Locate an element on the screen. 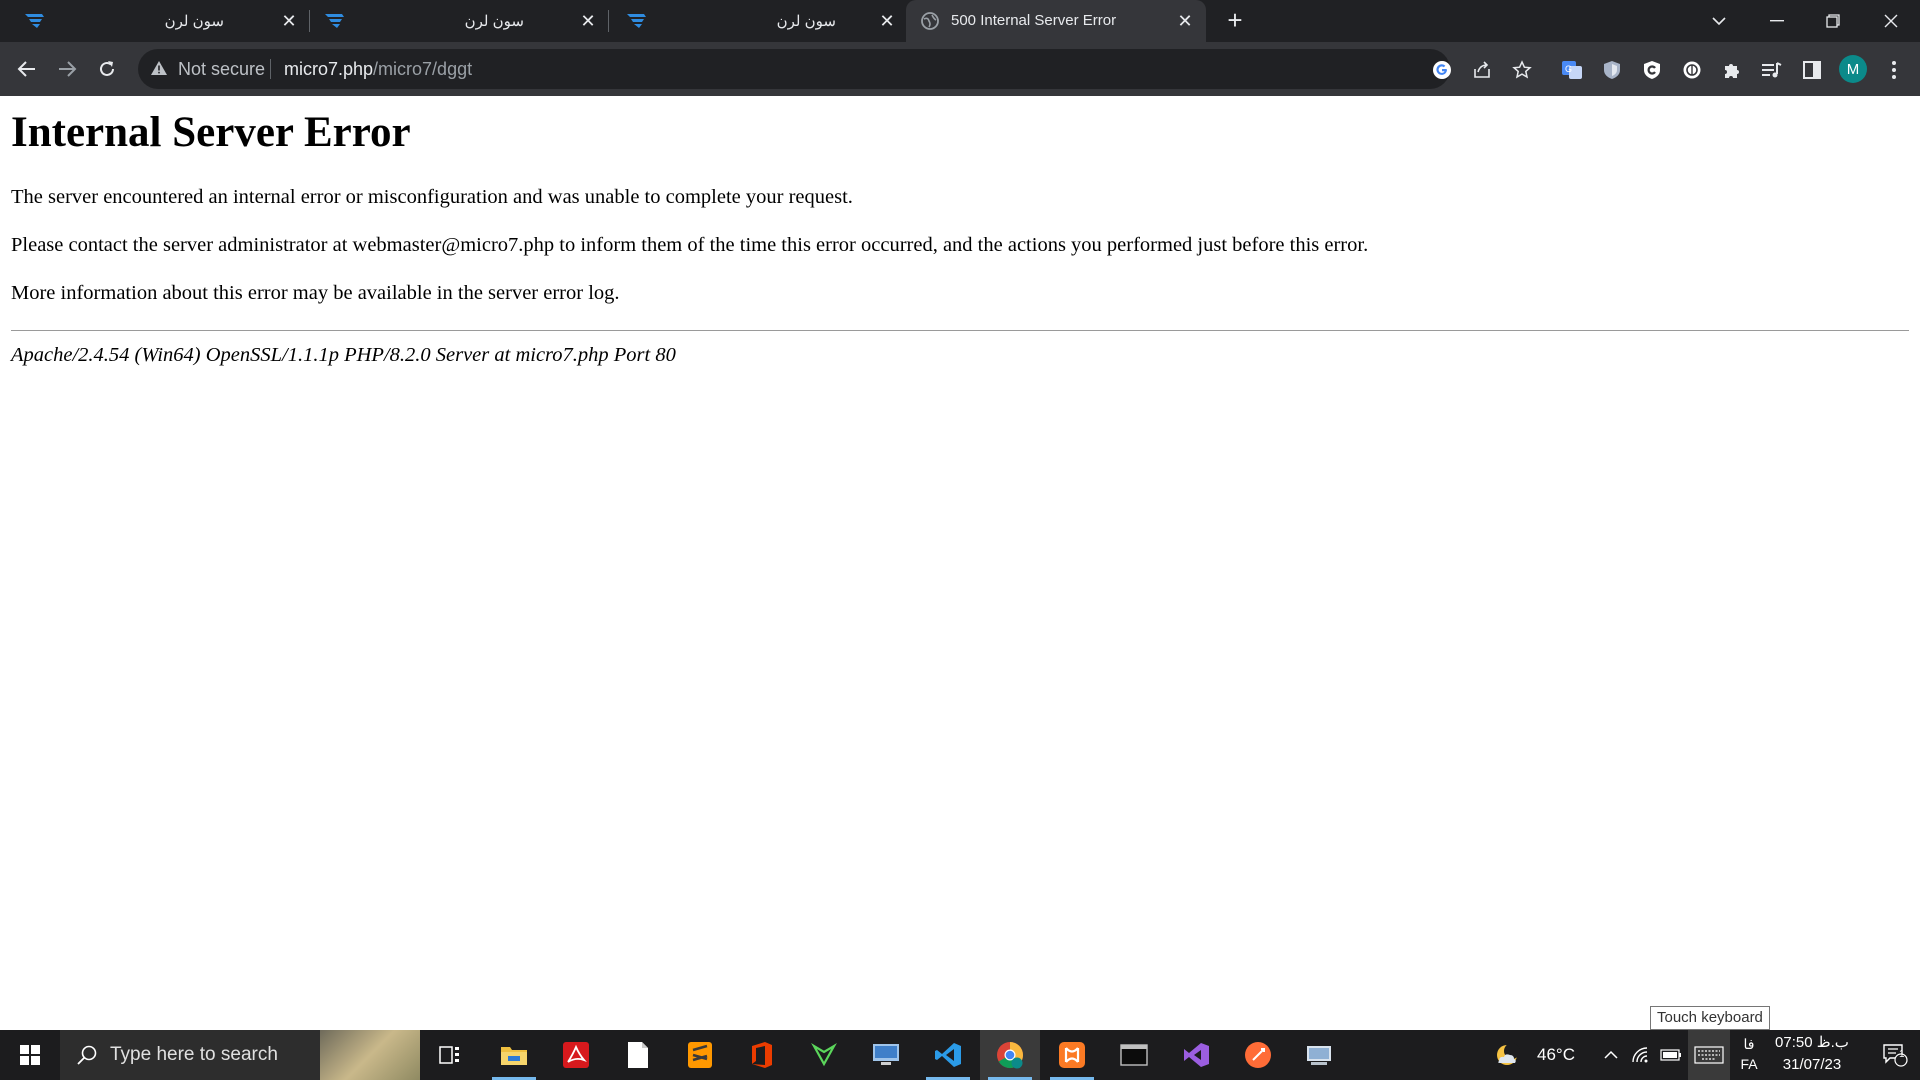 The image size is (1920, 1080). new-tab-button: + is located at coordinates (1235, 20).